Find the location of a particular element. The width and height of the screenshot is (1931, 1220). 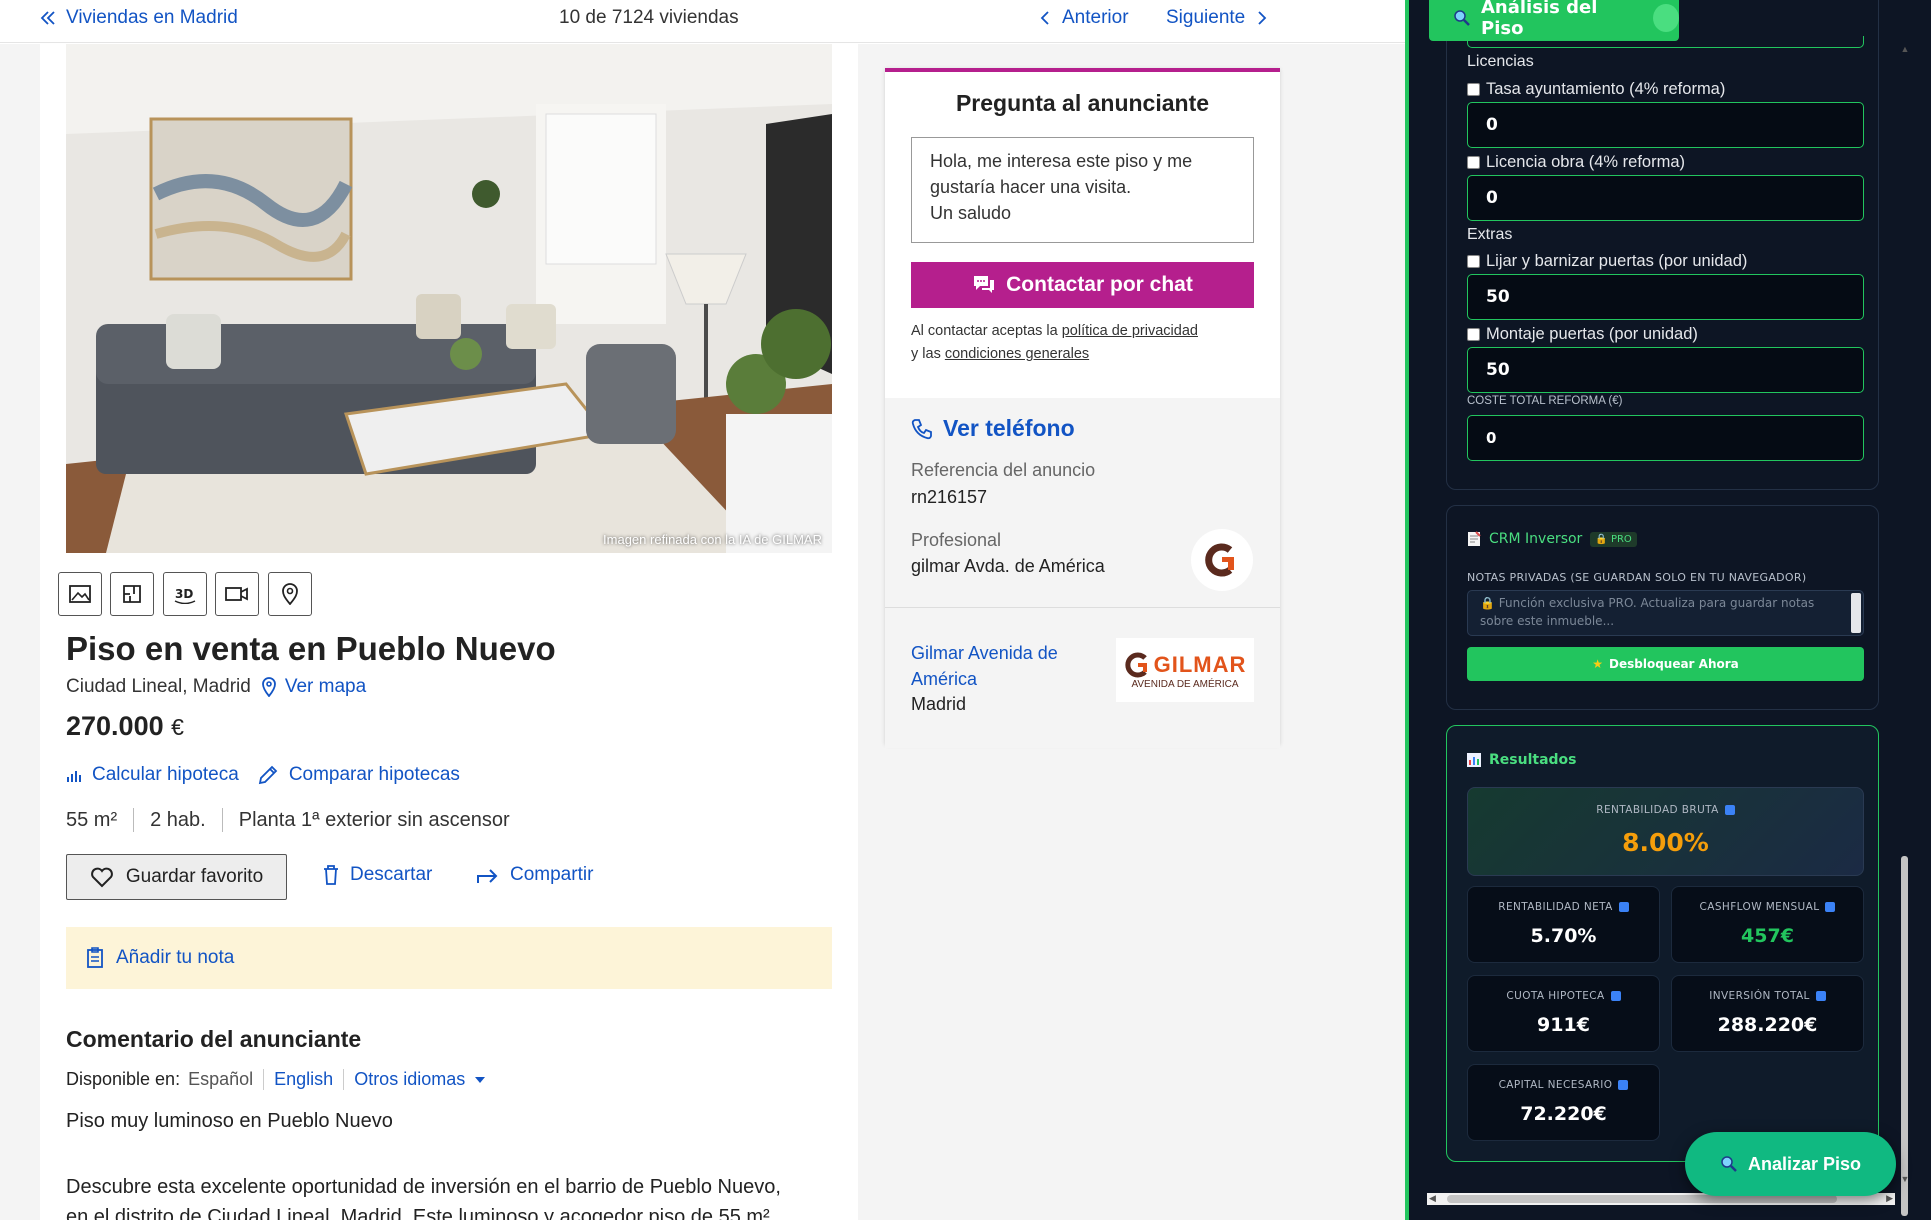

caret-down-icon is located at coordinates (480, 1079).